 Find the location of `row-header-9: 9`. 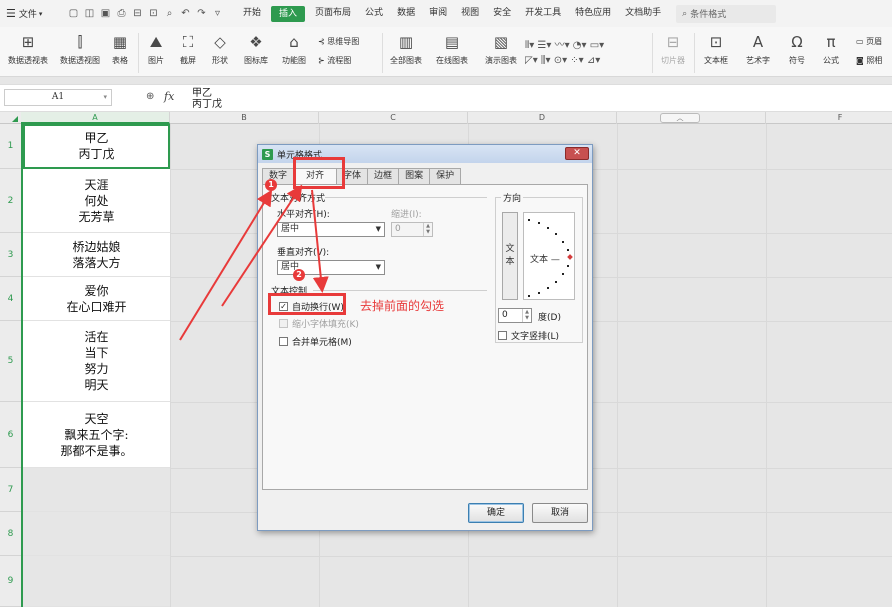

row-header-9: 9 is located at coordinates (10, 581).